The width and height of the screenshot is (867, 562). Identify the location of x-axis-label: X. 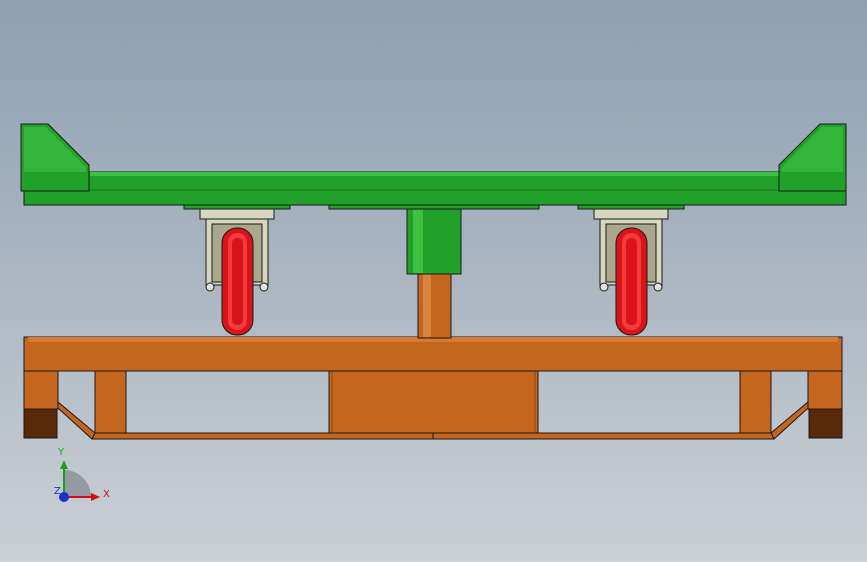
(106, 494).